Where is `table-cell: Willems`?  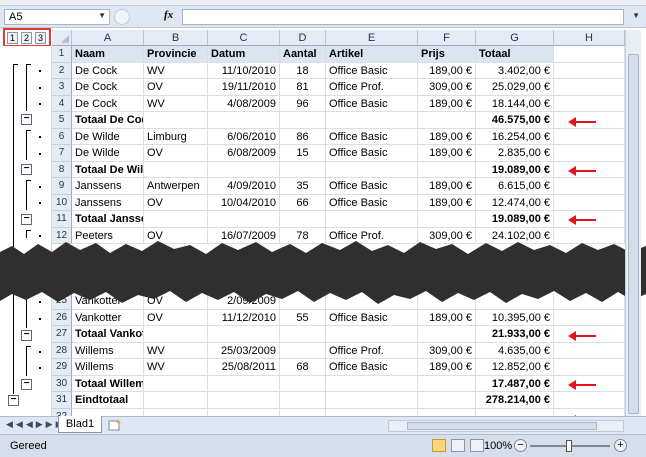
table-cell: Willems is located at coordinates (108, 350).